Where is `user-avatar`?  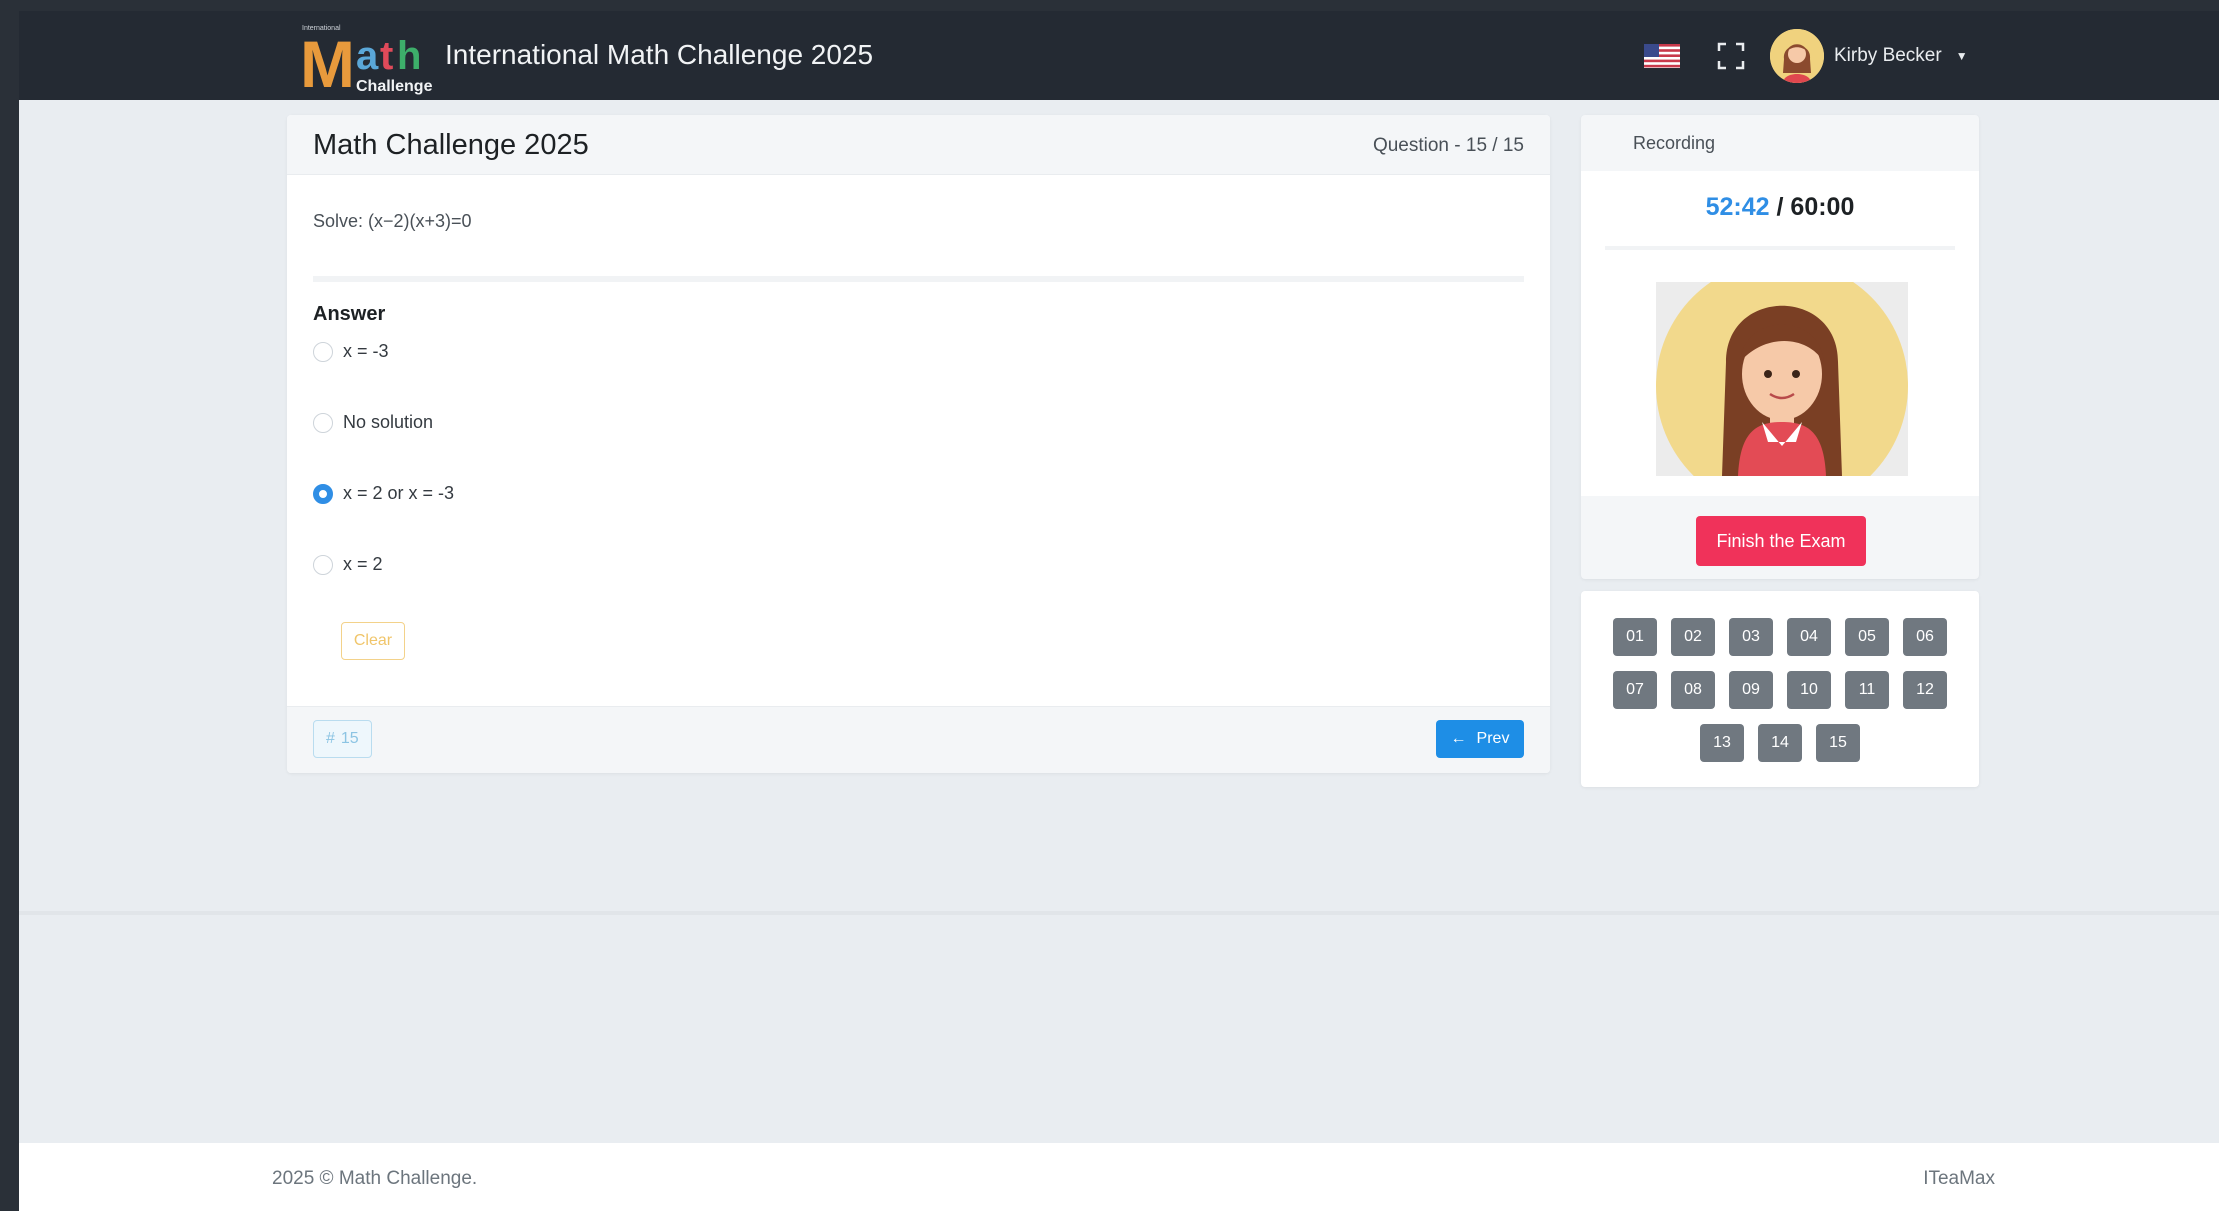 user-avatar is located at coordinates (1797, 56).